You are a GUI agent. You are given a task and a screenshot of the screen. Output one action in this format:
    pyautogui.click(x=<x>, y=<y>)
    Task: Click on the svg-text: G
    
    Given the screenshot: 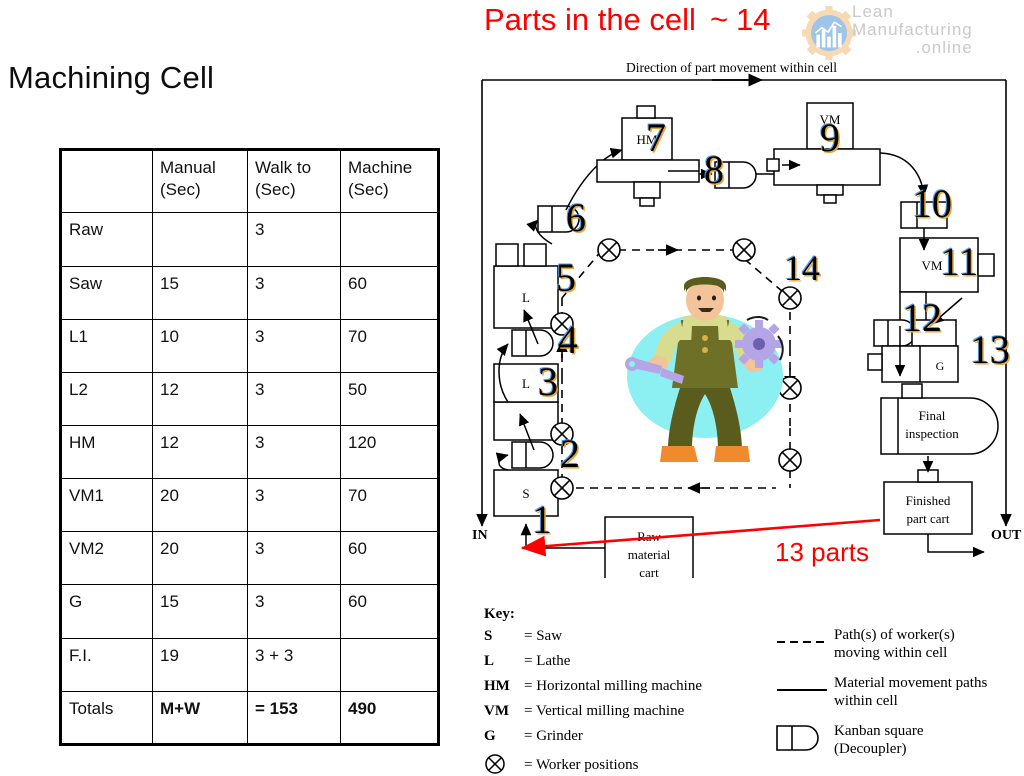 What is the action you would take?
    pyautogui.click(x=940, y=366)
    